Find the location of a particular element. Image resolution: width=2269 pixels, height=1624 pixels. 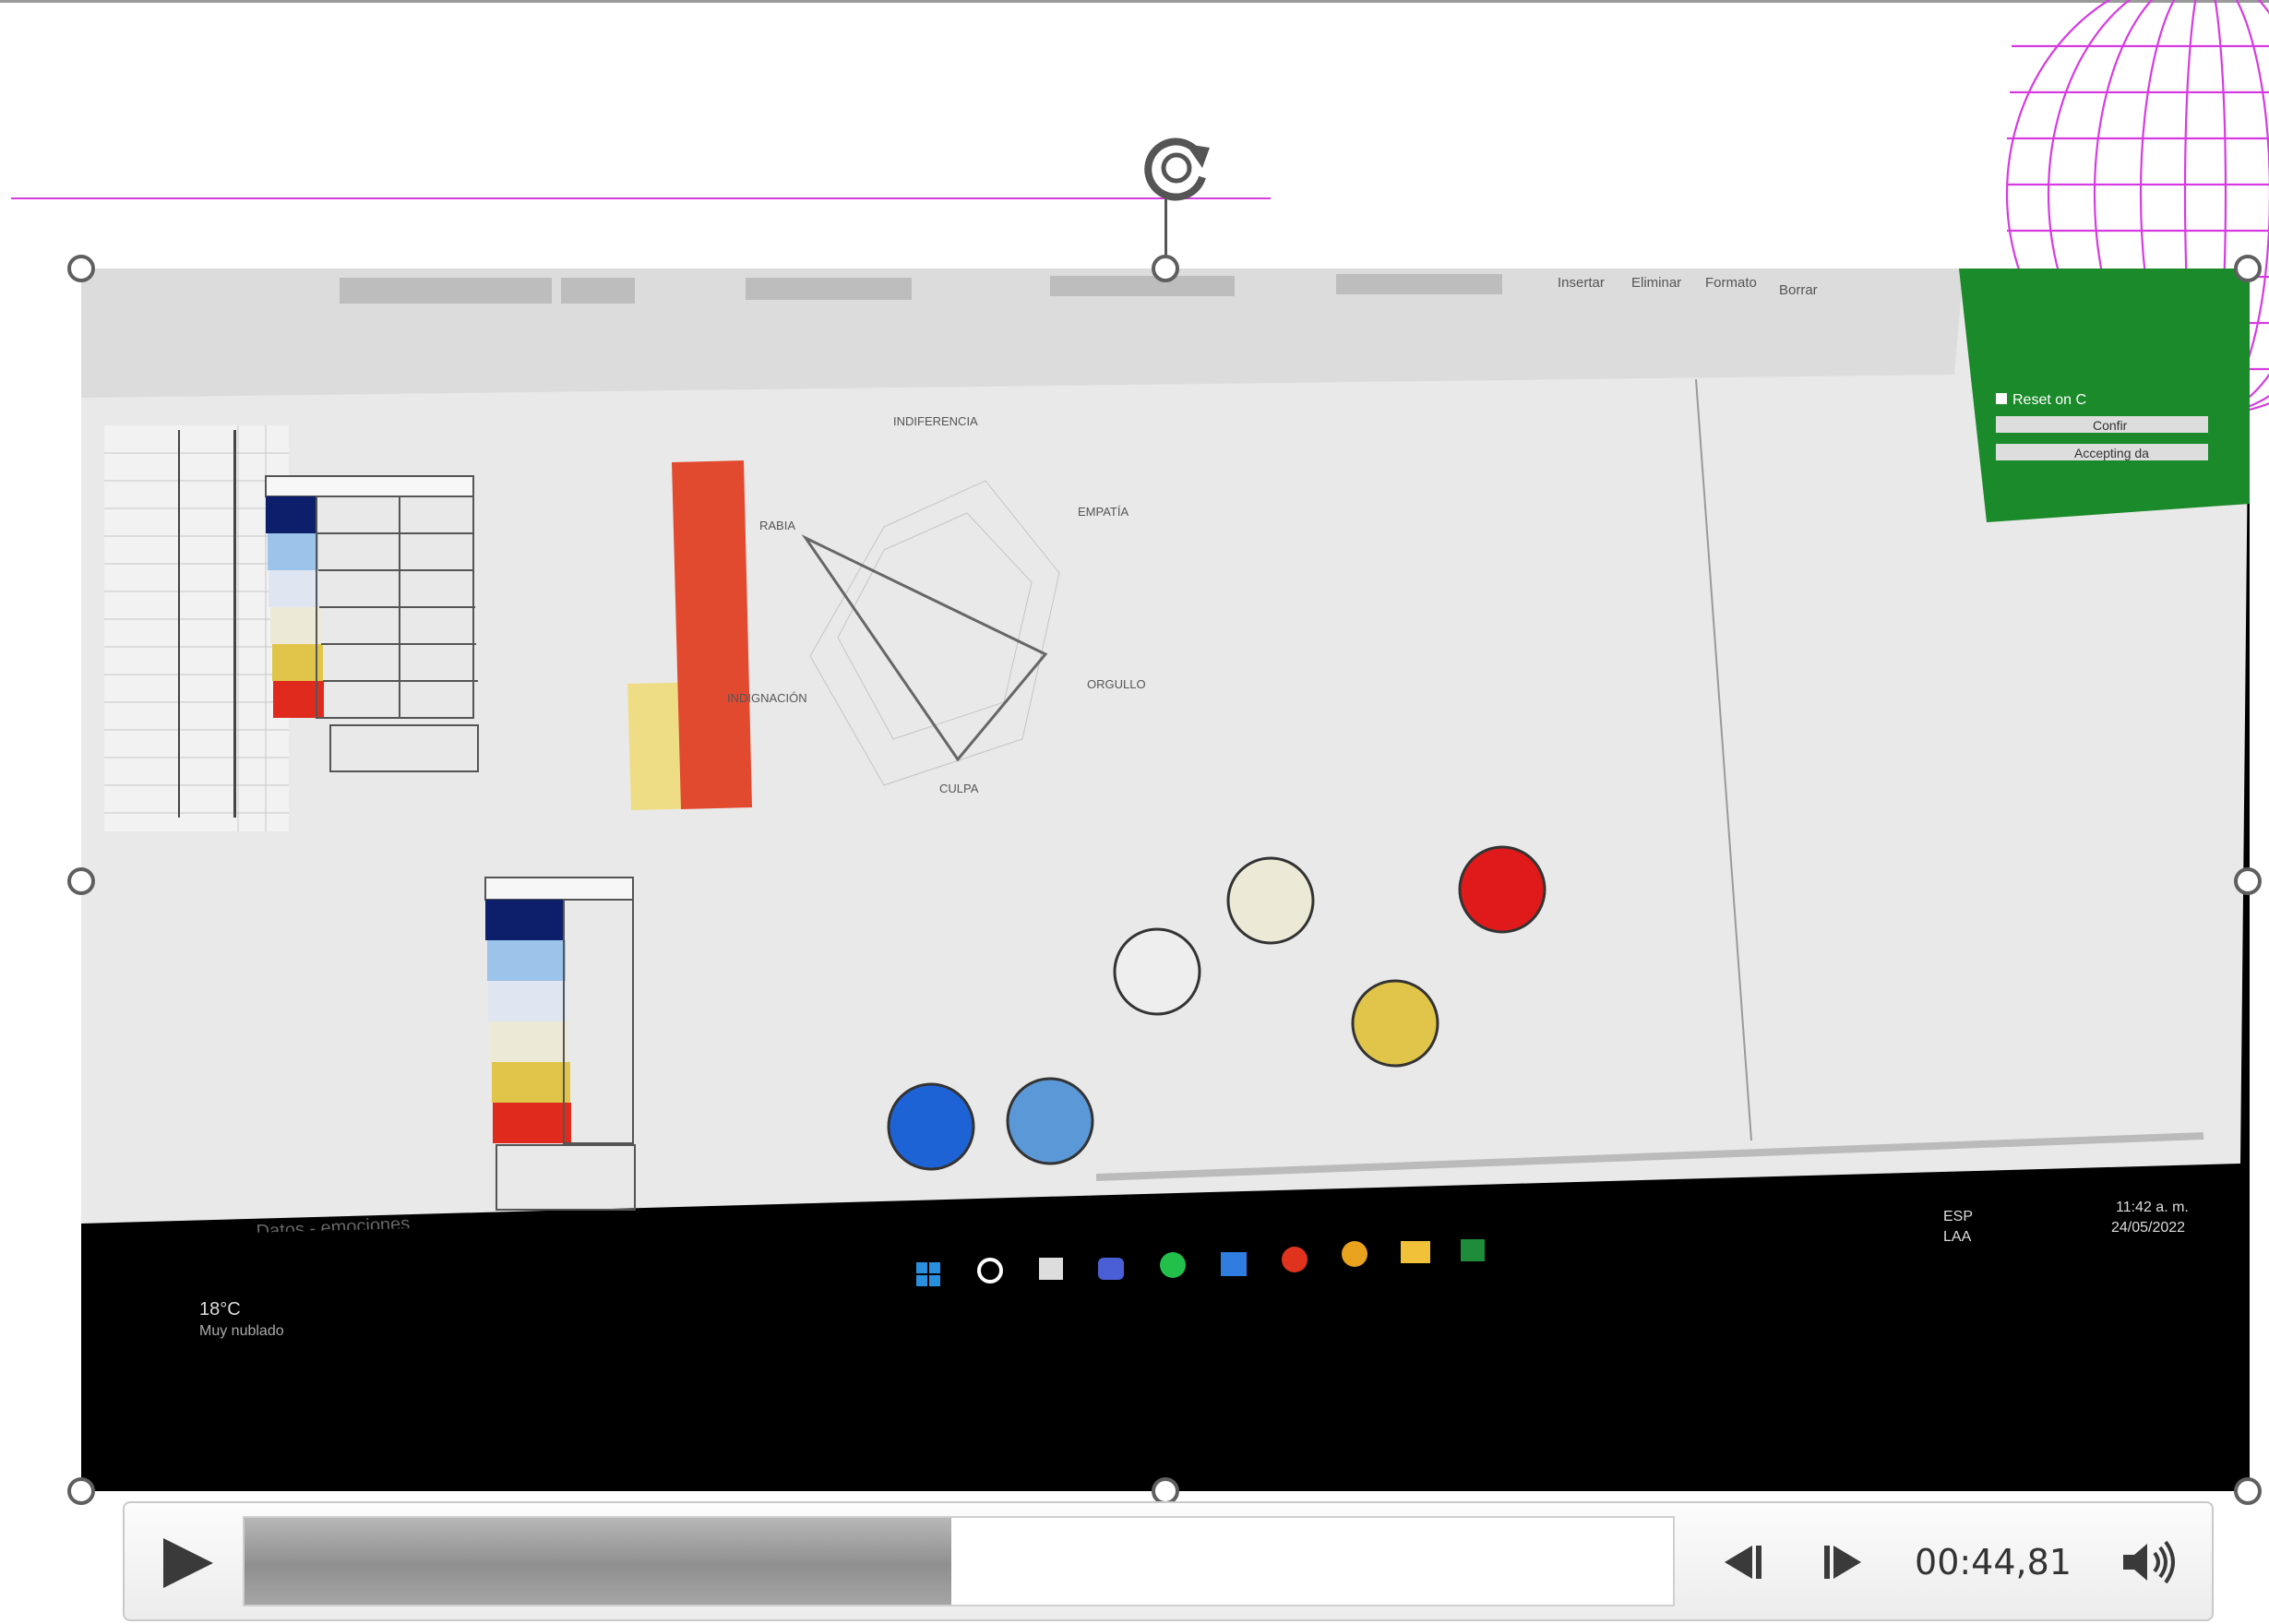

clock-date: 24/05/2022 is located at coordinates (2148, 1228).